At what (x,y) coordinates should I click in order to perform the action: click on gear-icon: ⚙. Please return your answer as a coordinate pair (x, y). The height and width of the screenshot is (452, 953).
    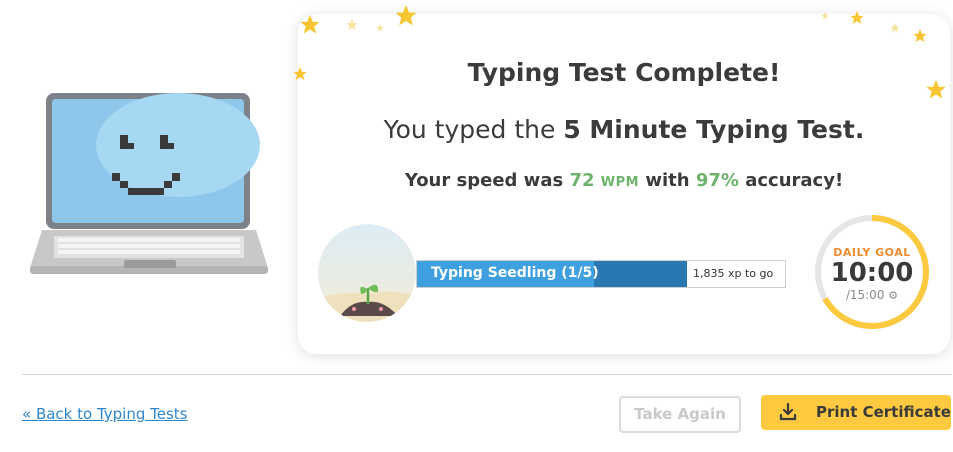
    Looking at the image, I should click on (893, 295).